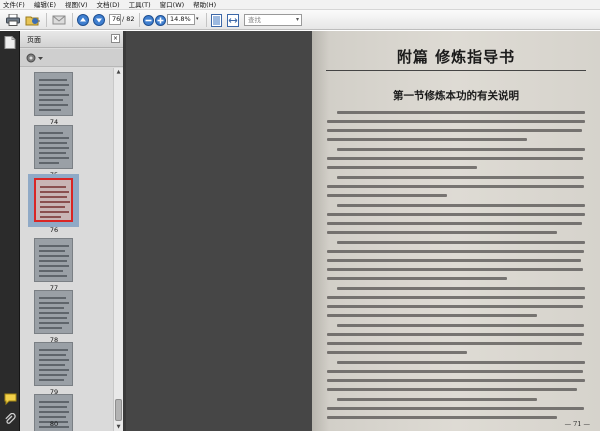 This screenshot has height=431, width=600. I want to click on zoom-level-input: 14.8%, so click(181, 19).